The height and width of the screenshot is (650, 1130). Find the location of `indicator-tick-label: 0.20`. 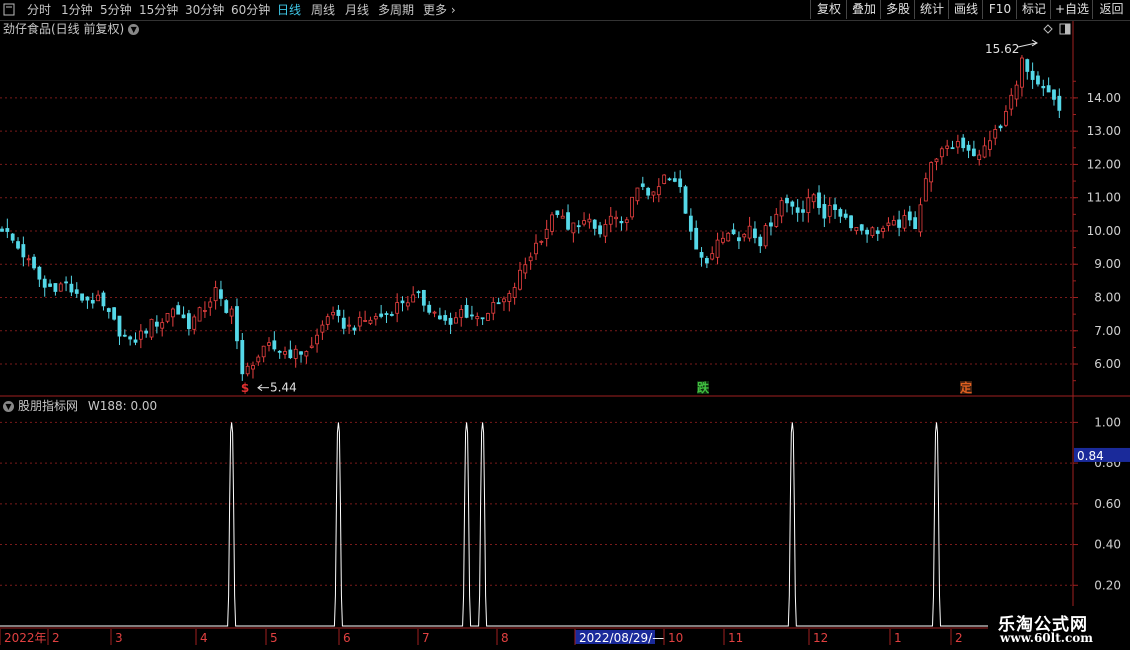

indicator-tick-label: 0.20 is located at coordinates (1107, 585).